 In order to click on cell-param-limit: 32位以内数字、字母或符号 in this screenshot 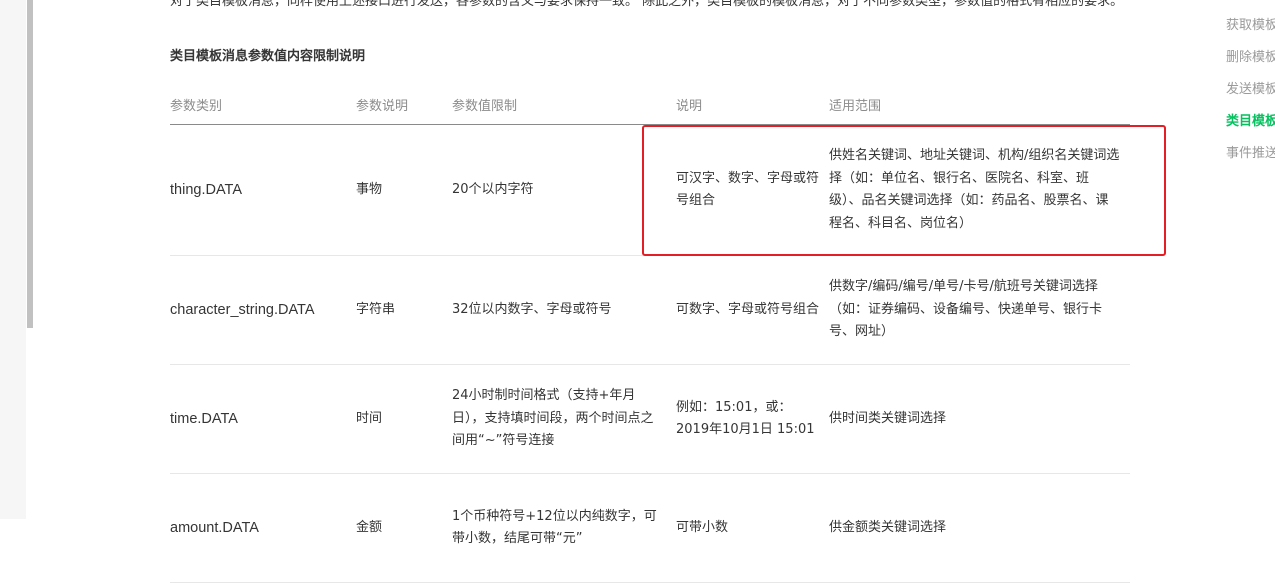, I will do `click(564, 310)`.